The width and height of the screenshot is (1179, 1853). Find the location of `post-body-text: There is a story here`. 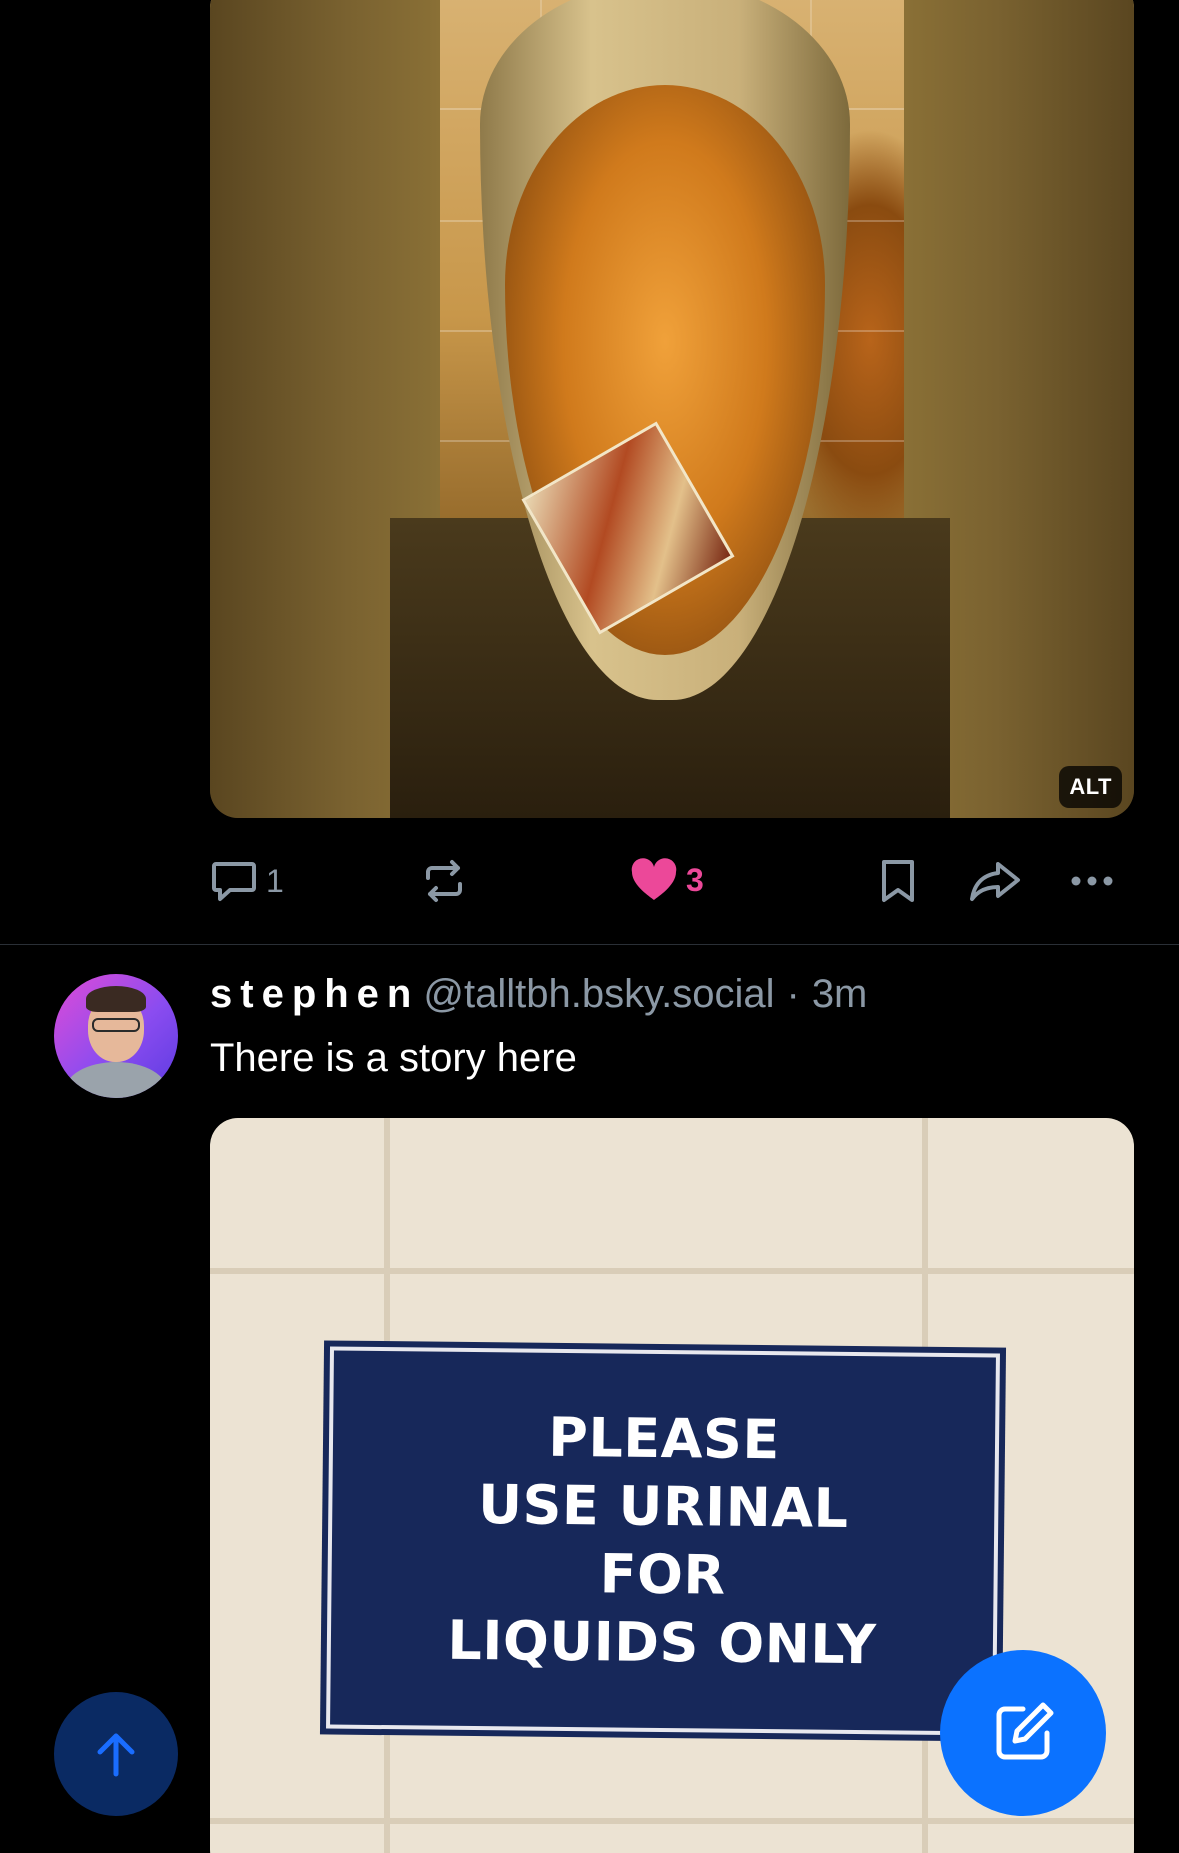

post-body-text: There is a story here is located at coordinates (393, 1058).